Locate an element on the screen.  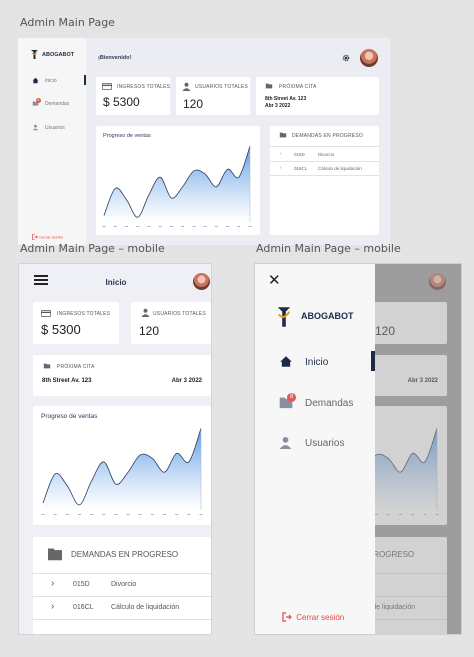
menu-item-home: Inicio is located at coordinates (303, 361).